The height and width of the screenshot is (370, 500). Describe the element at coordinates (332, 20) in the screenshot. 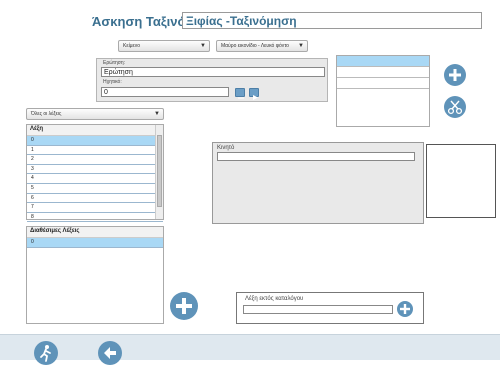

I see `exercise-name-field: Ξιφίας -Ταξινόμηση` at that location.